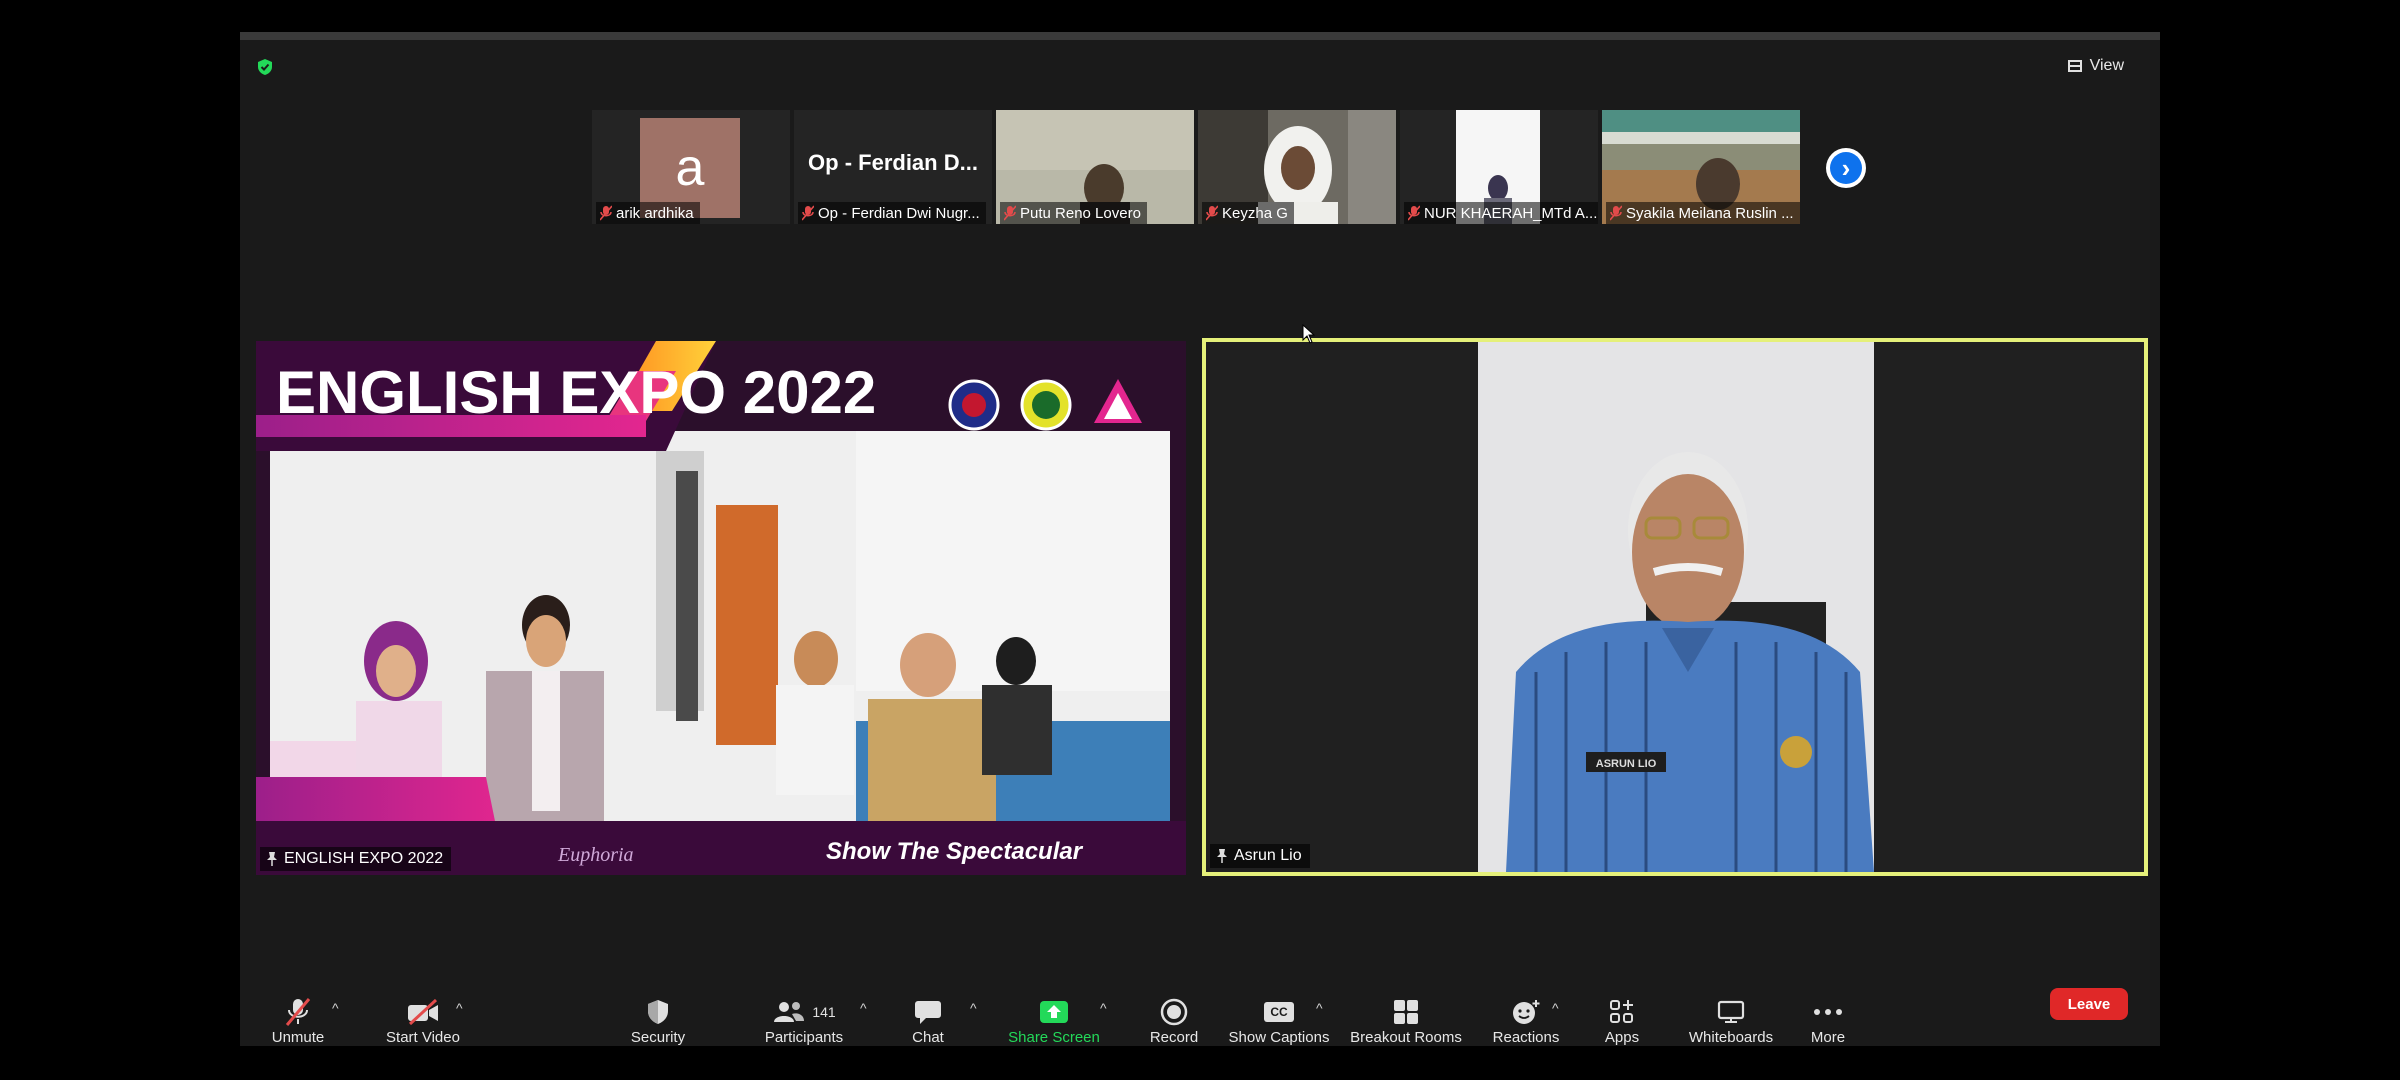  What do you see at coordinates (459, 1008) in the screenshot?
I see `video-options-caret: ^` at bounding box center [459, 1008].